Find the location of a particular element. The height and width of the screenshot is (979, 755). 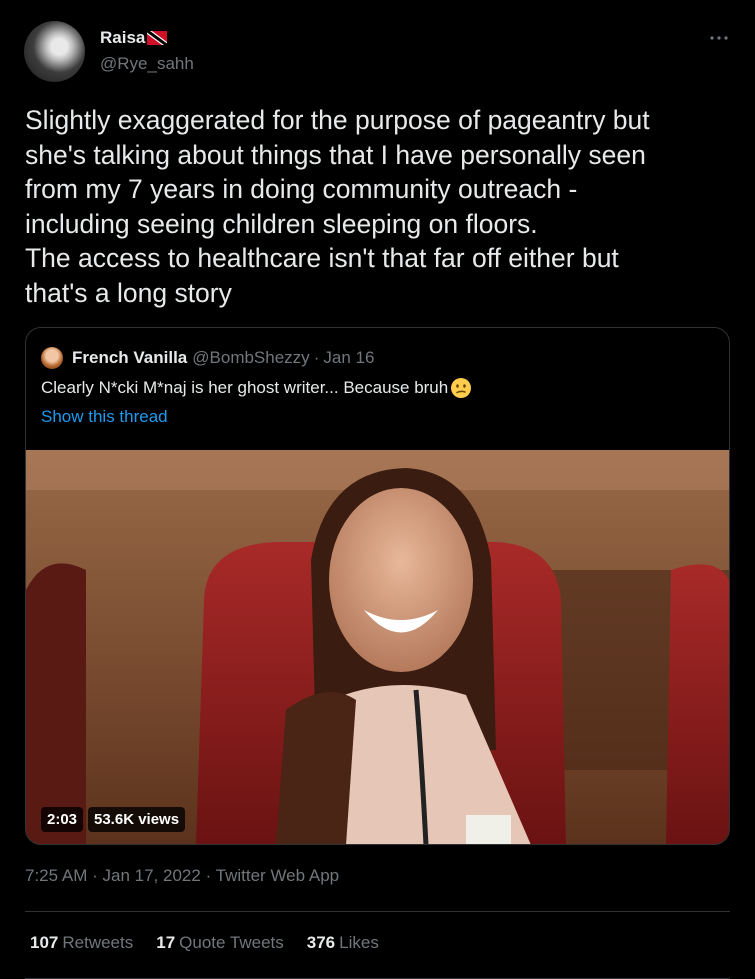

tweet-metadata: 7:25 AM · Jan 17, 2022 · Twitter Web App is located at coordinates (182, 876).